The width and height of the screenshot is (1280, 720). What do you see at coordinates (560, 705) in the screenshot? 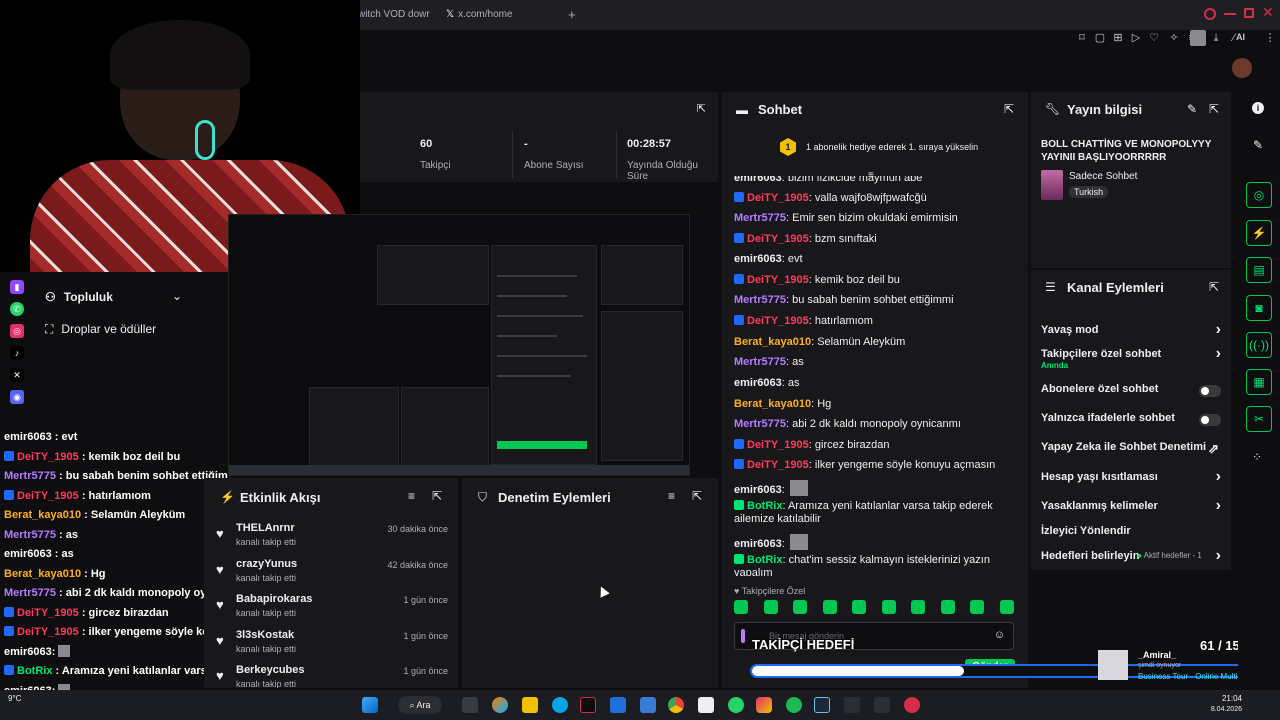
I see `edge-icon` at bounding box center [560, 705].